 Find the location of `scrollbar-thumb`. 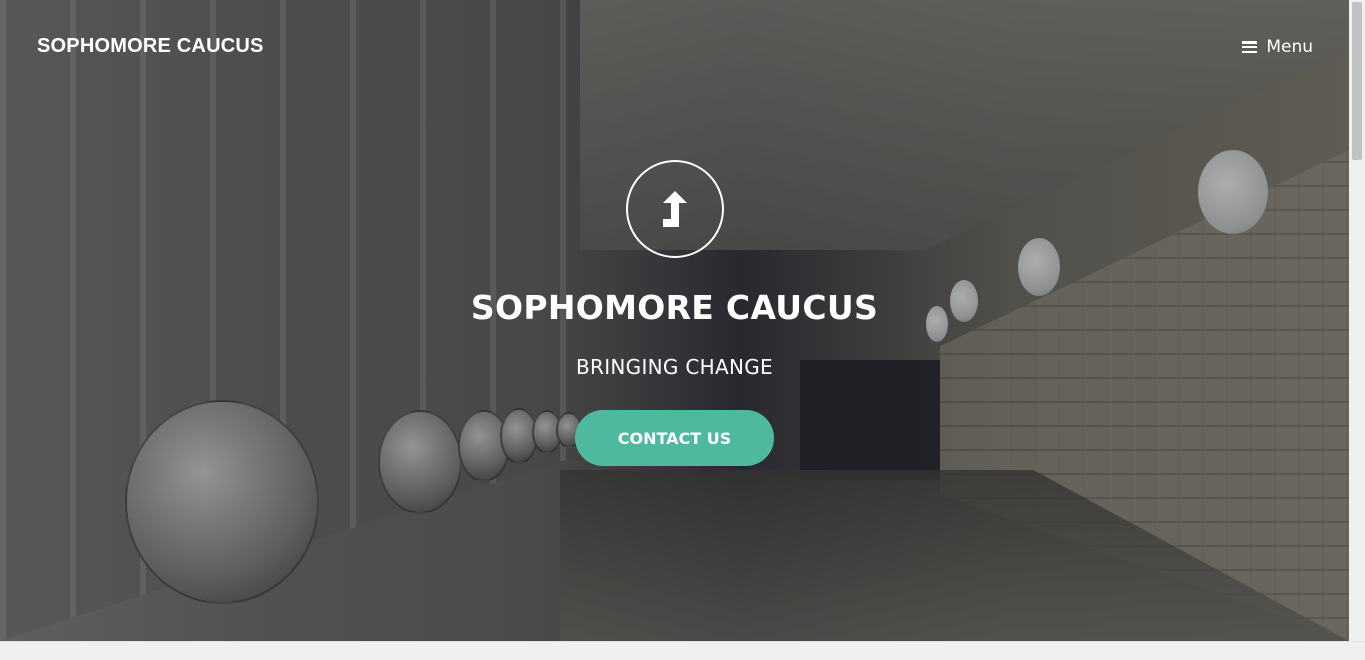

scrollbar-thumb is located at coordinates (1357, 81).